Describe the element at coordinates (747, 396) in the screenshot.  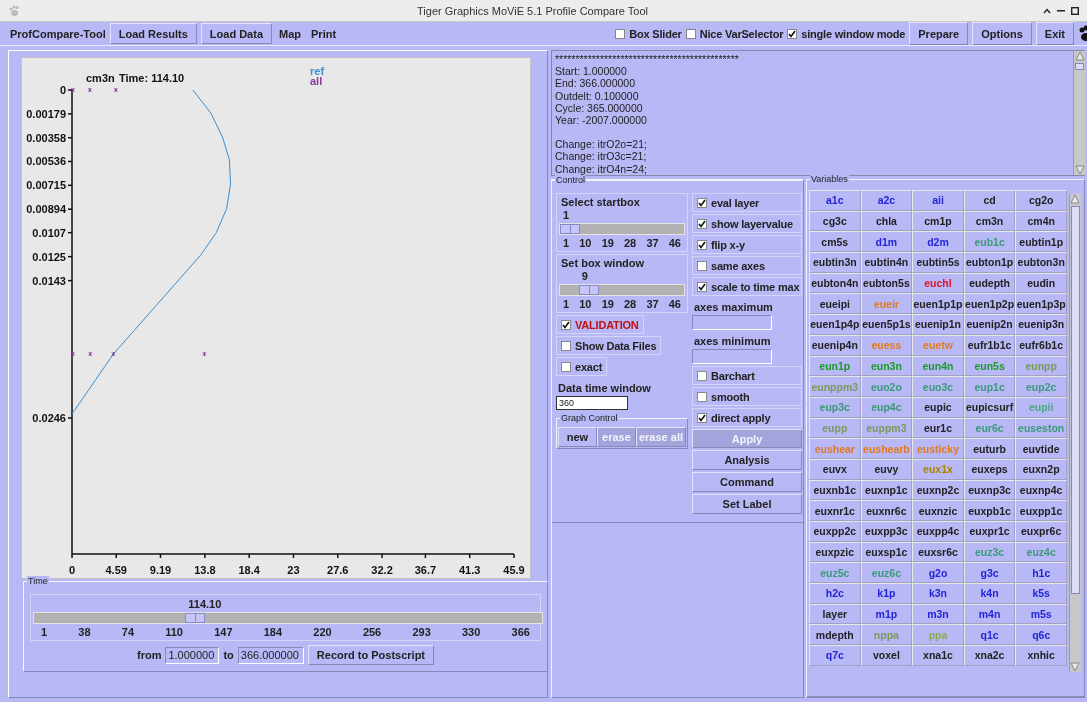
I see `checkbox: smooth` at that location.